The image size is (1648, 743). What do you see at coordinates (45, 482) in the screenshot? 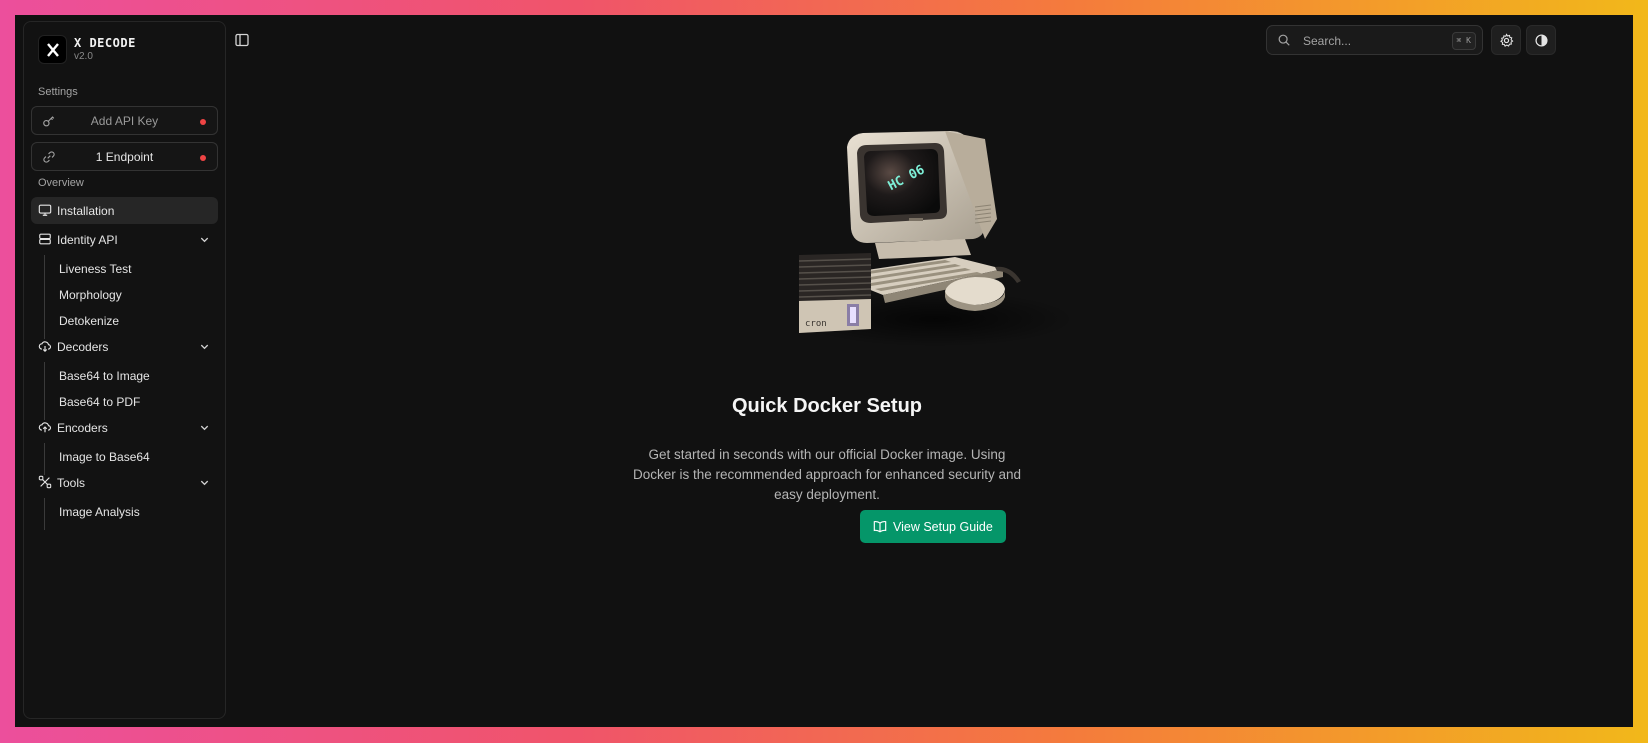
I see `tools-icon` at bounding box center [45, 482].